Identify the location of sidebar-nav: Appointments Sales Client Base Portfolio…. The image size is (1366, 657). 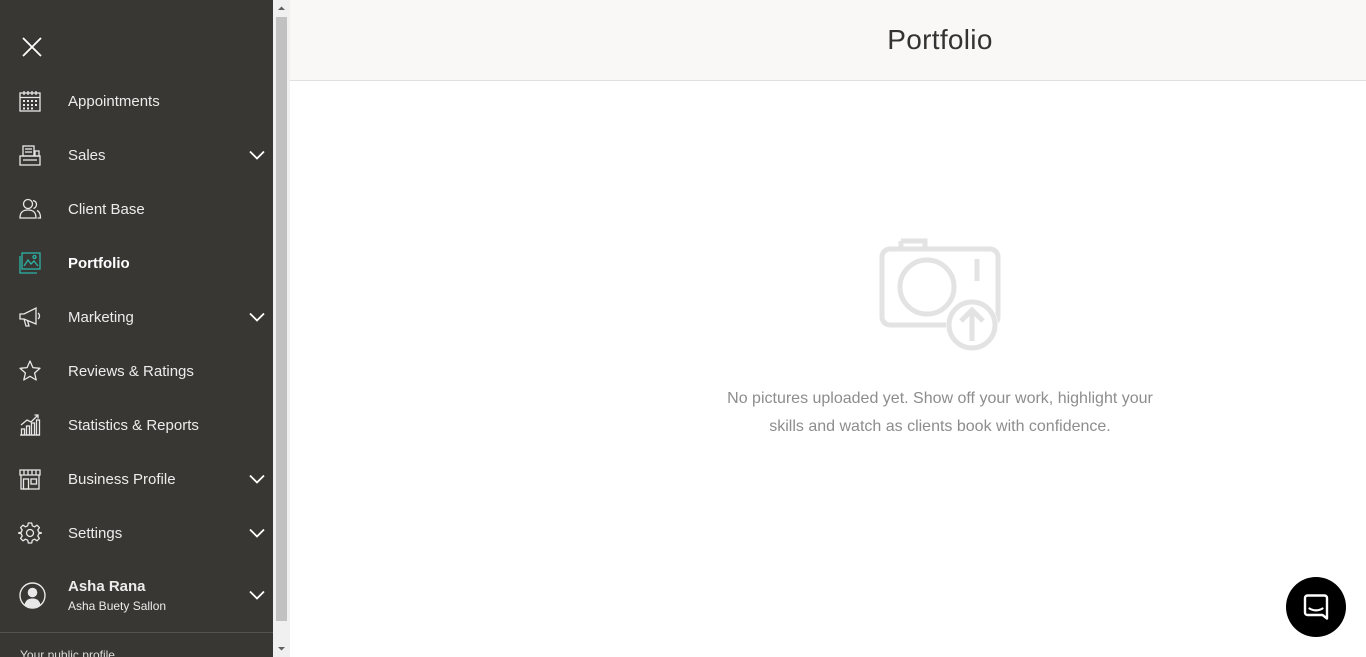
(136, 317).